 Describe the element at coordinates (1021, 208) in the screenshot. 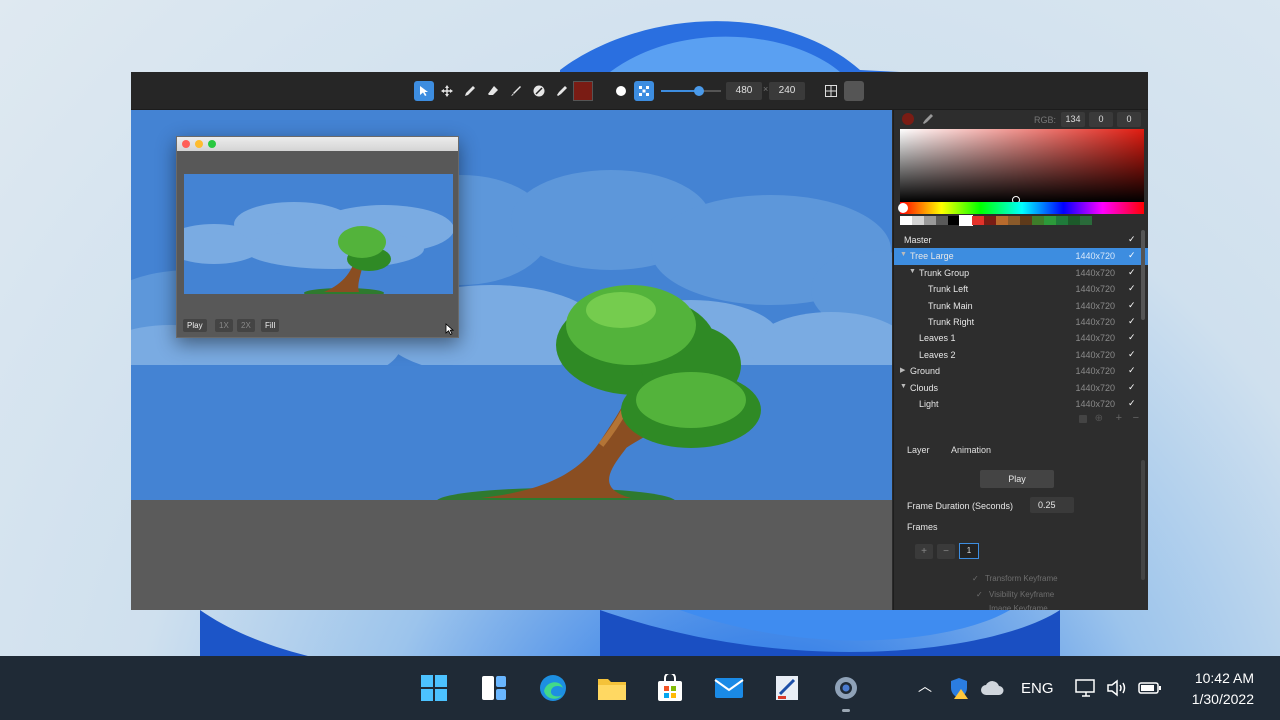

I see `hue-slider` at that location.